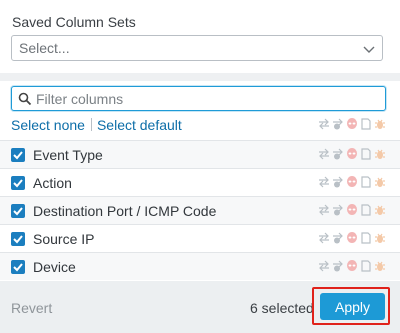 The height and width of the screenshot is (333, 400). I want to click on apply-button: Apply, so click(352, 306).